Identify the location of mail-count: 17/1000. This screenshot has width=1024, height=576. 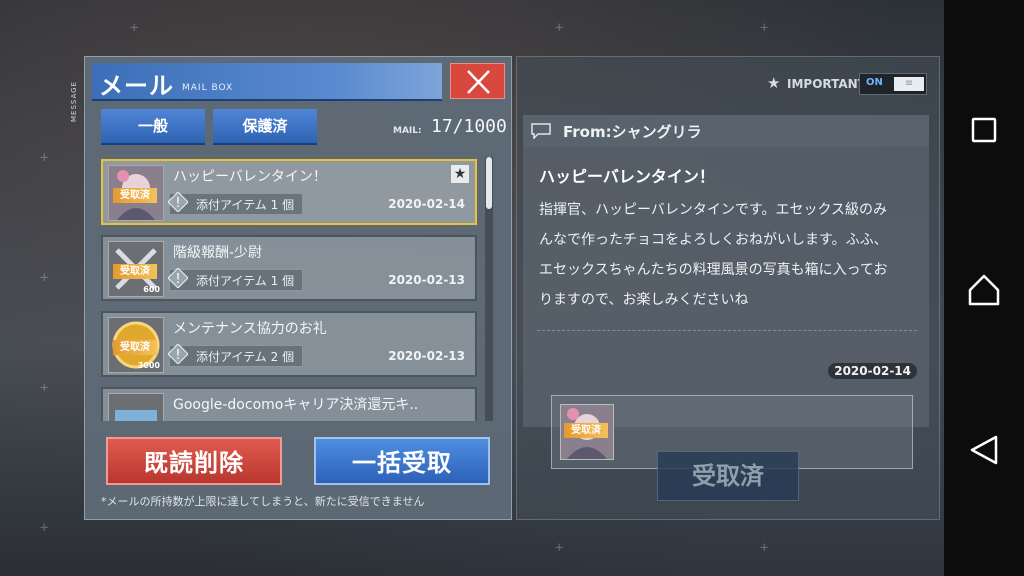
(469, 126).